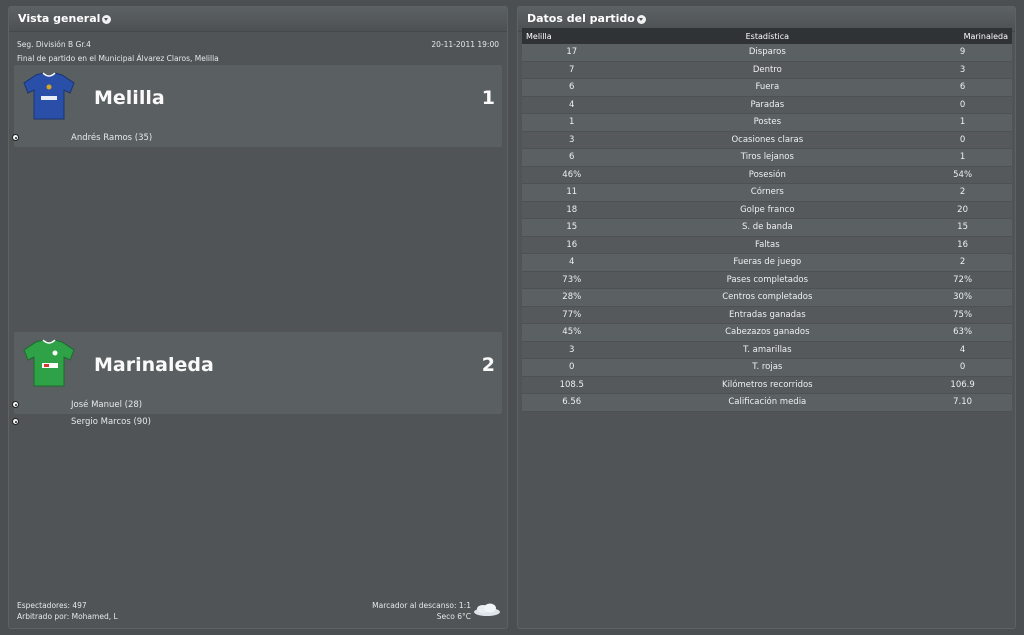 Image resolution: width=1024 pixels, height=635 pixels. I want to click on table-row: 6 Fuera 6, so click(767, 87).